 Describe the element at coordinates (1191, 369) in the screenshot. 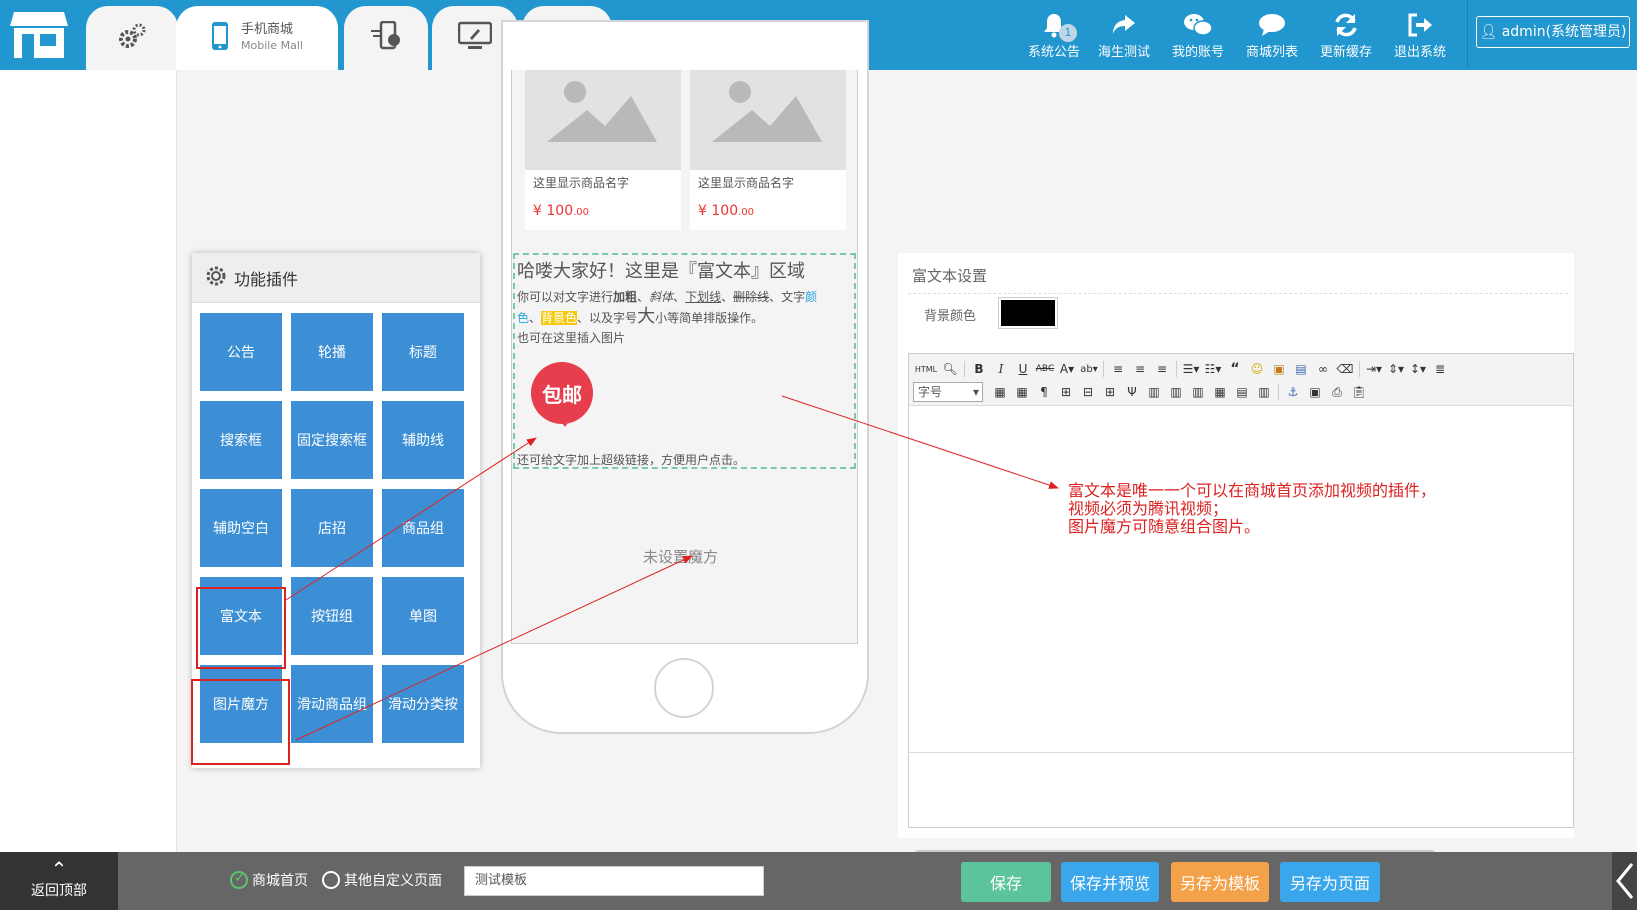

I see `ordered-list-icon: ☰▾` at that location.